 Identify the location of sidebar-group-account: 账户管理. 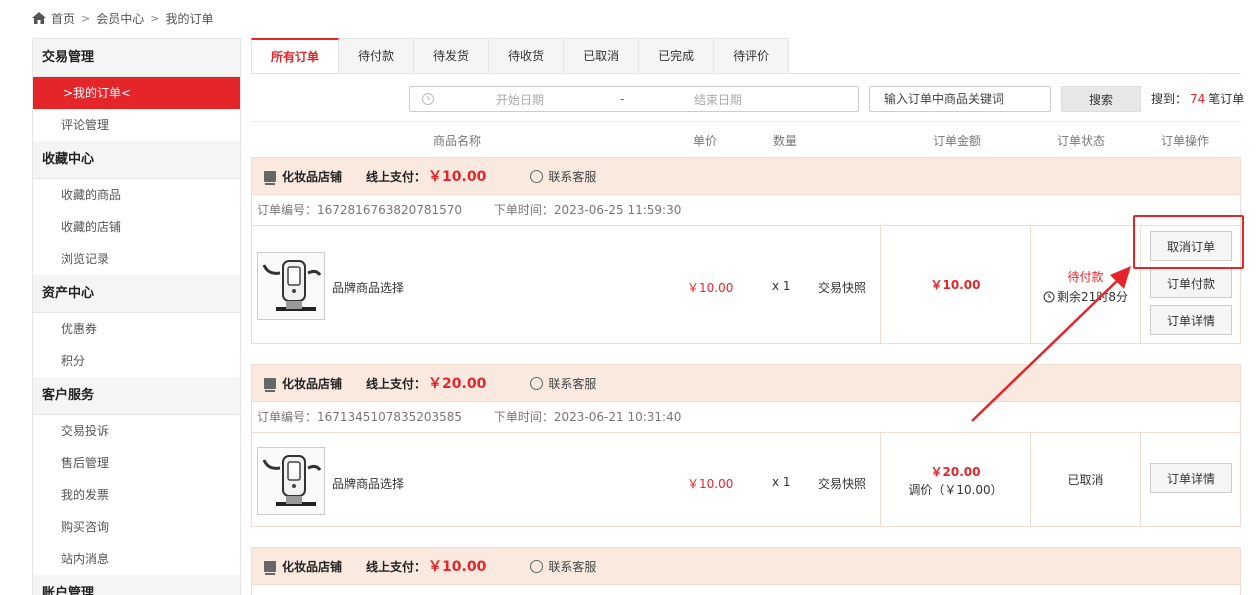
(136, 585).